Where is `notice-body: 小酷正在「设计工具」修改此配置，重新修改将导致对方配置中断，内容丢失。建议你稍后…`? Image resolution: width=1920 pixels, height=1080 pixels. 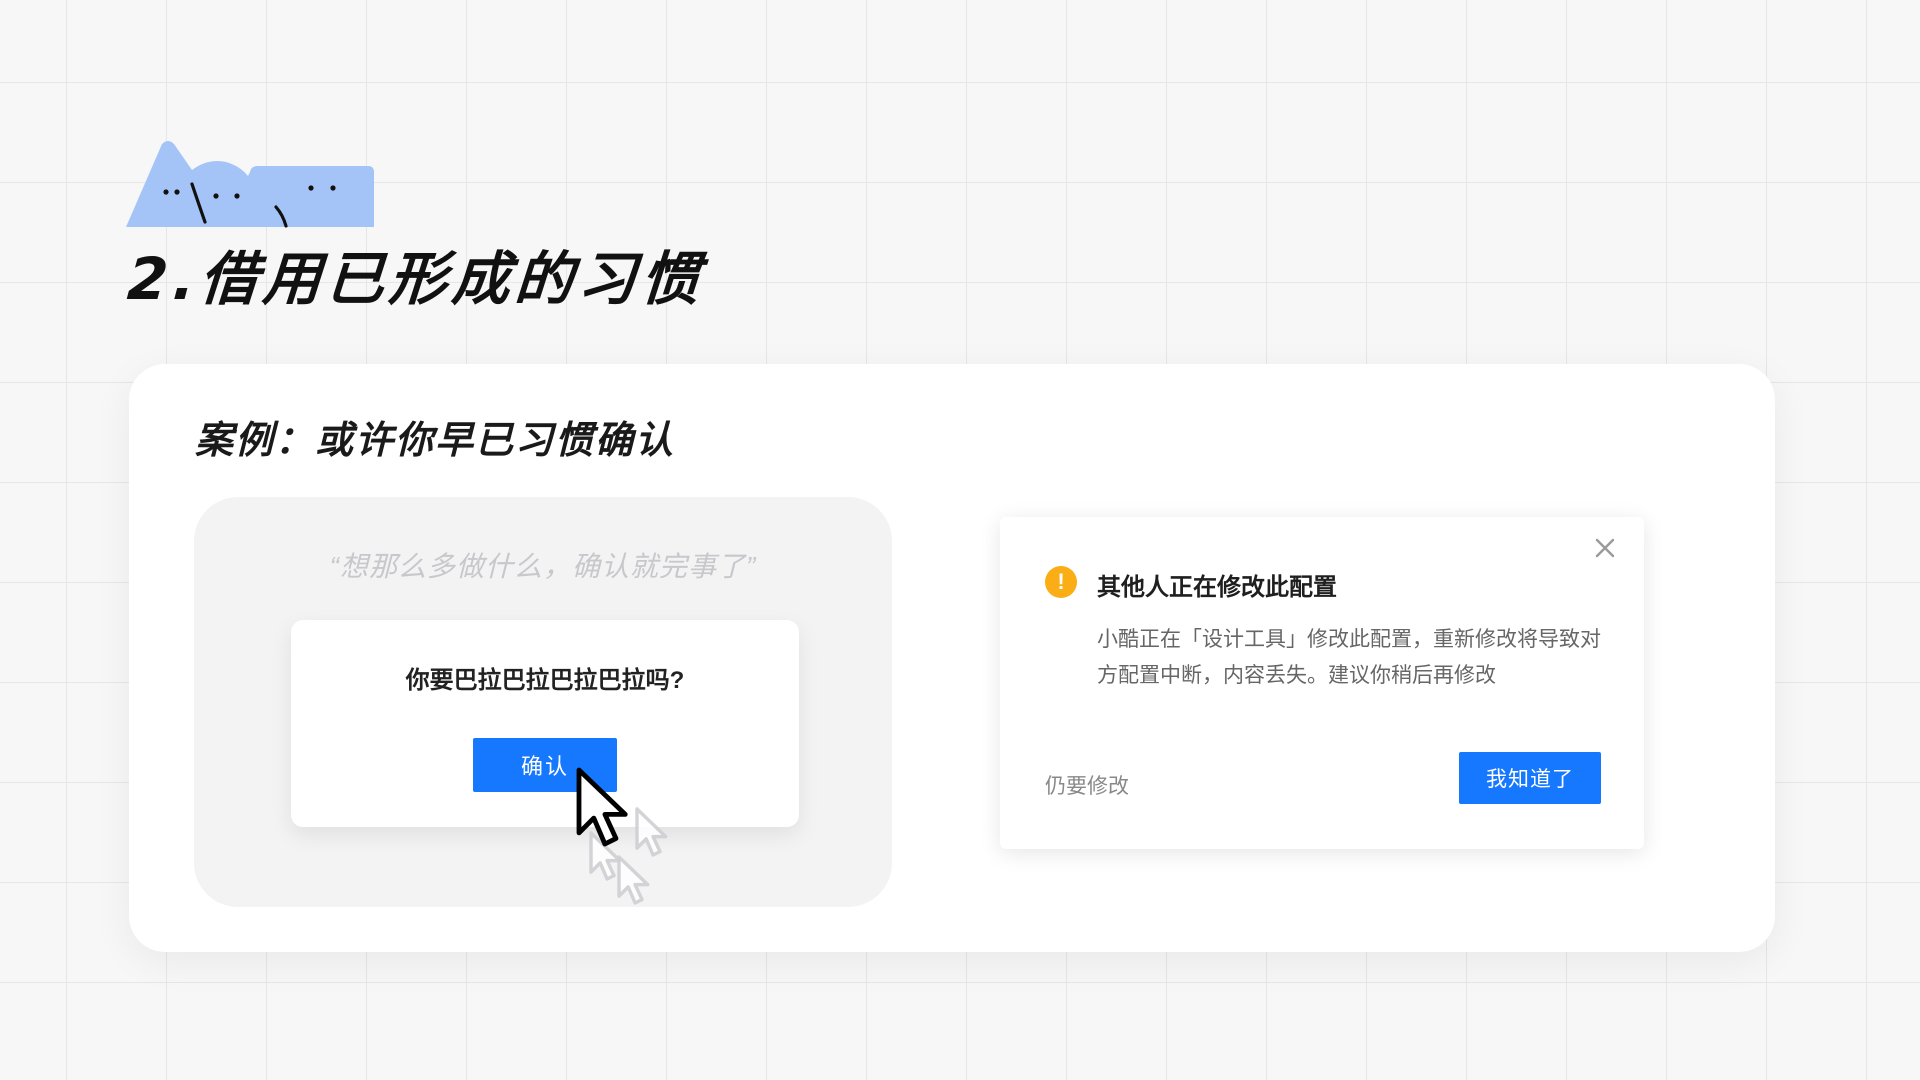
notice-body: 小酷正在「设计工具」修改此配置，重新修改将导致对方配置中断，内容丢失。建议你稍后… is located at coordinates (1349, 657).